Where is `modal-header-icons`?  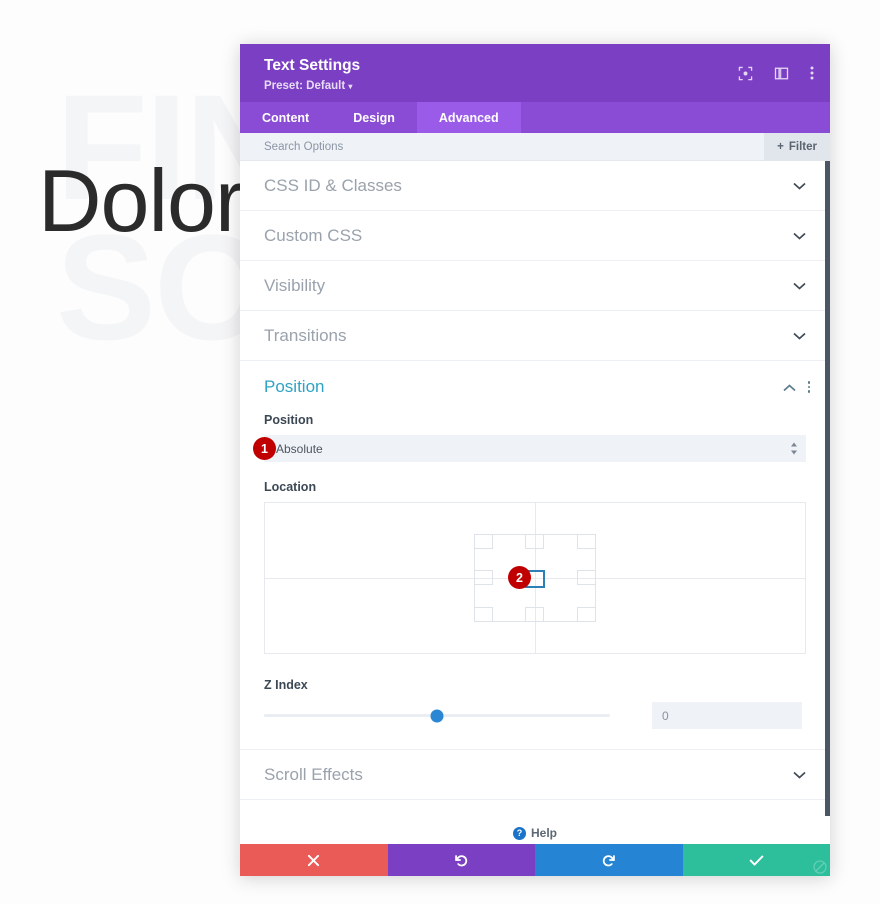
modal-header-icons is located at coordinates (776, 67).